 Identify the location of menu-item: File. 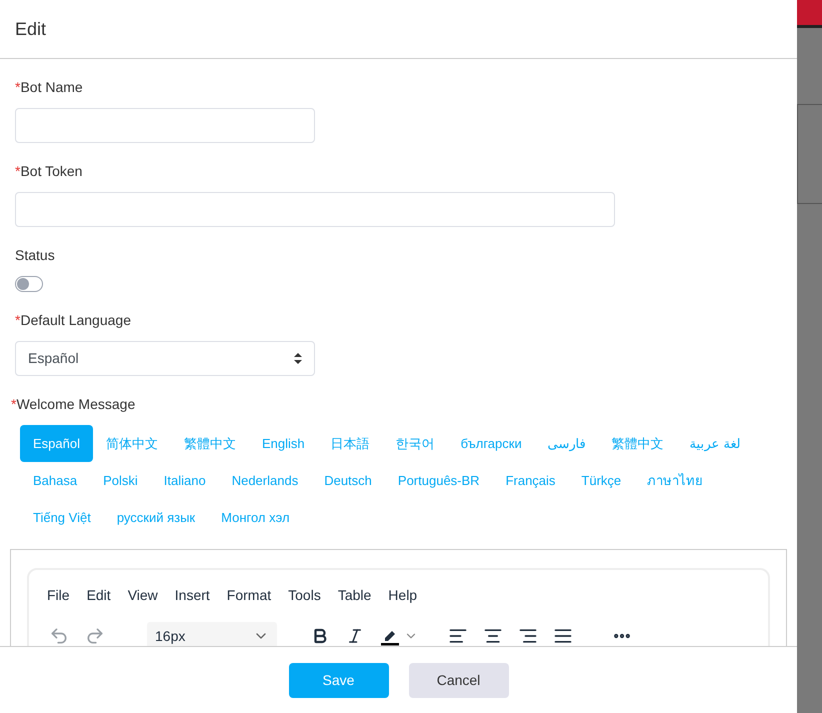
(58, 595).